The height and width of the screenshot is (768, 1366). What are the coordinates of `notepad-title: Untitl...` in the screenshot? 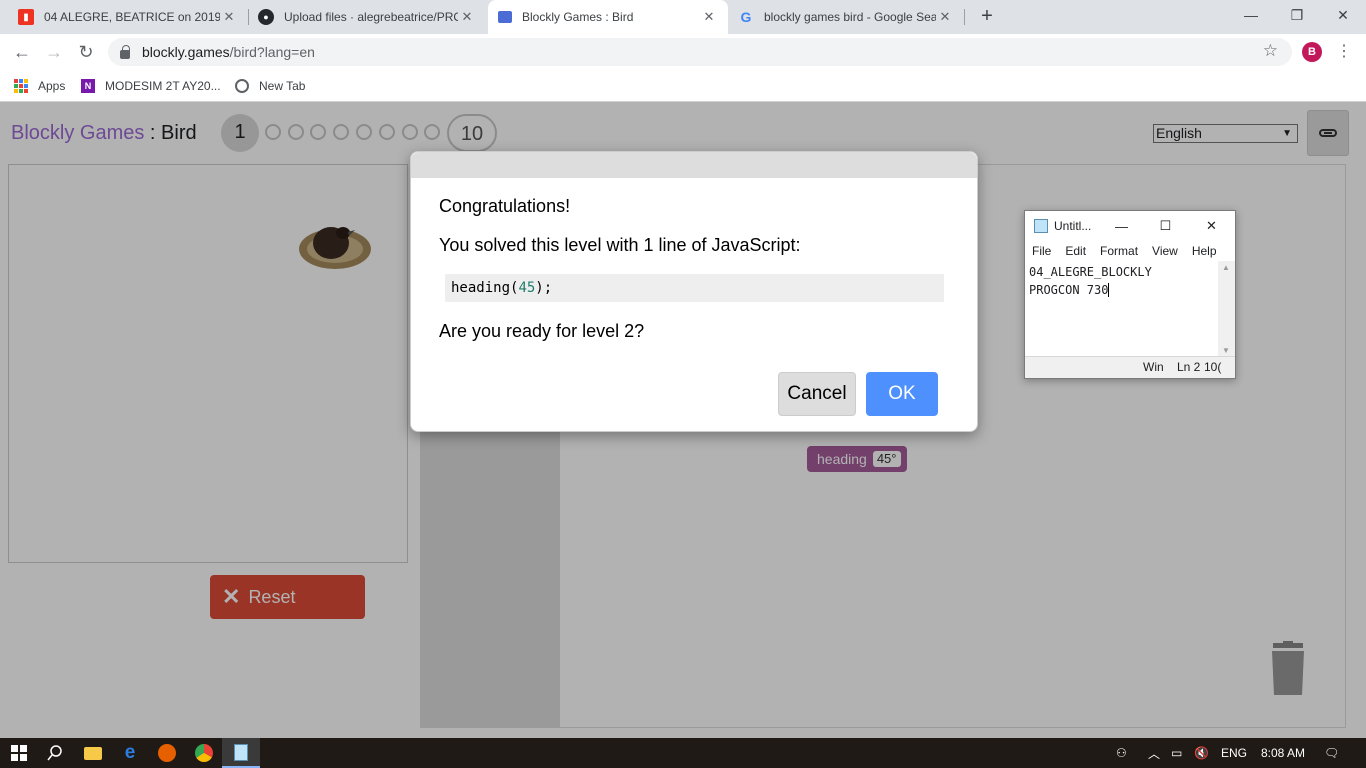 It's located at (1073, 226).